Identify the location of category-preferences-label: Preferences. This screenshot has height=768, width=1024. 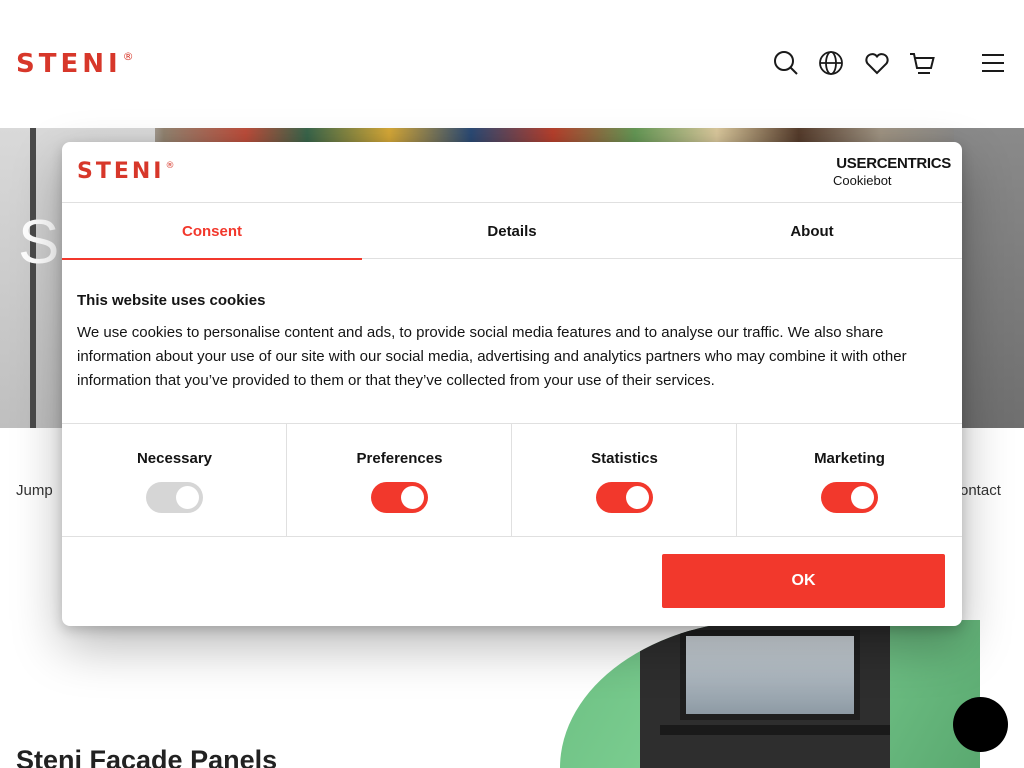
(399, 458).